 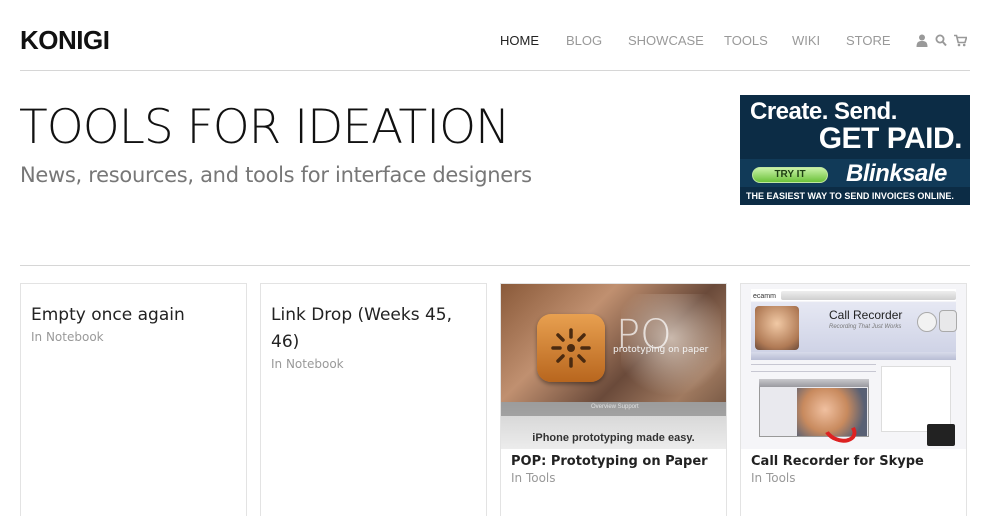 I want to click on pop-app-icon, so click(x=571, y=348).